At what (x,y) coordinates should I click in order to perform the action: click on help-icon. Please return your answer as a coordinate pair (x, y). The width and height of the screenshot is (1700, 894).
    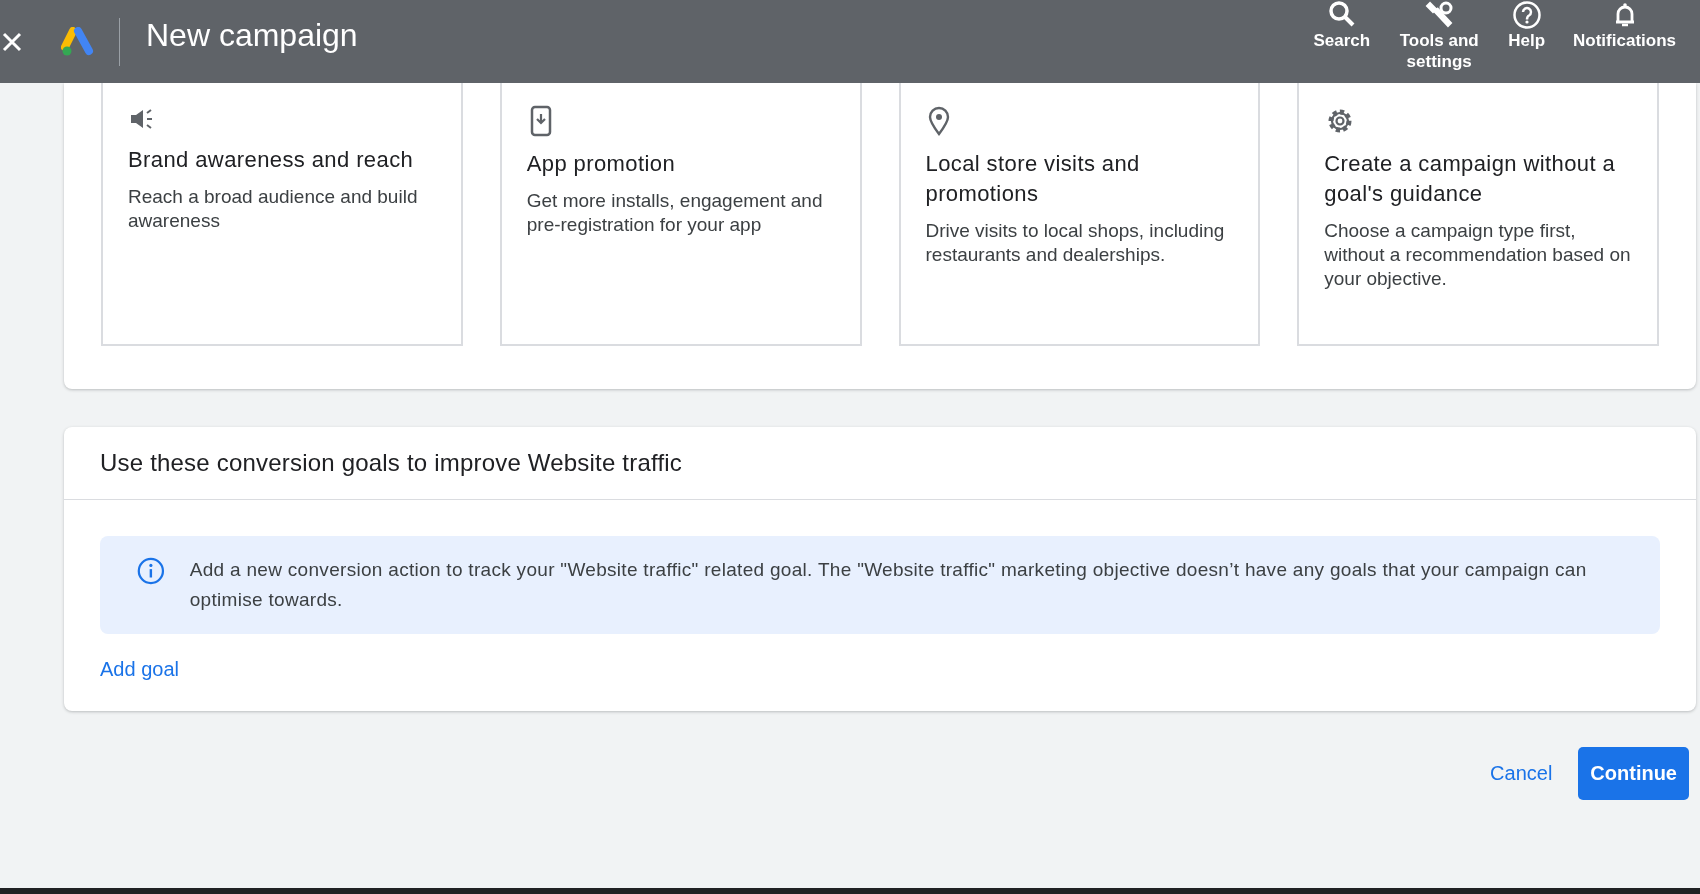
    Looking at the image, I should click on (1526, 15).